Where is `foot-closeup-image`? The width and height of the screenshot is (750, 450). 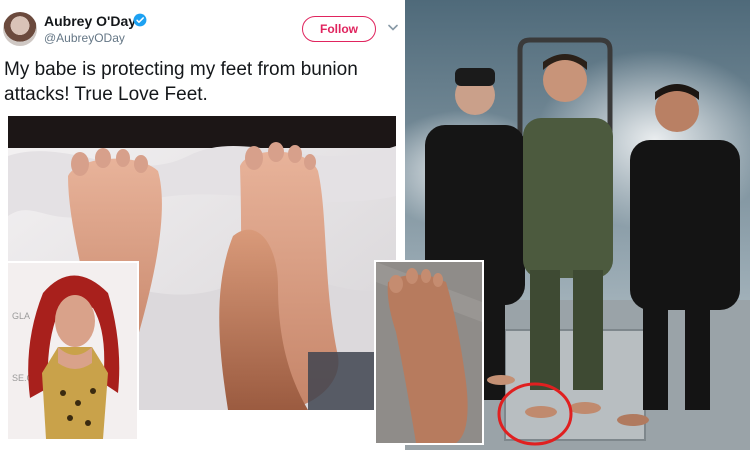
foot-closeup-image is located at coordinates (429, 352).